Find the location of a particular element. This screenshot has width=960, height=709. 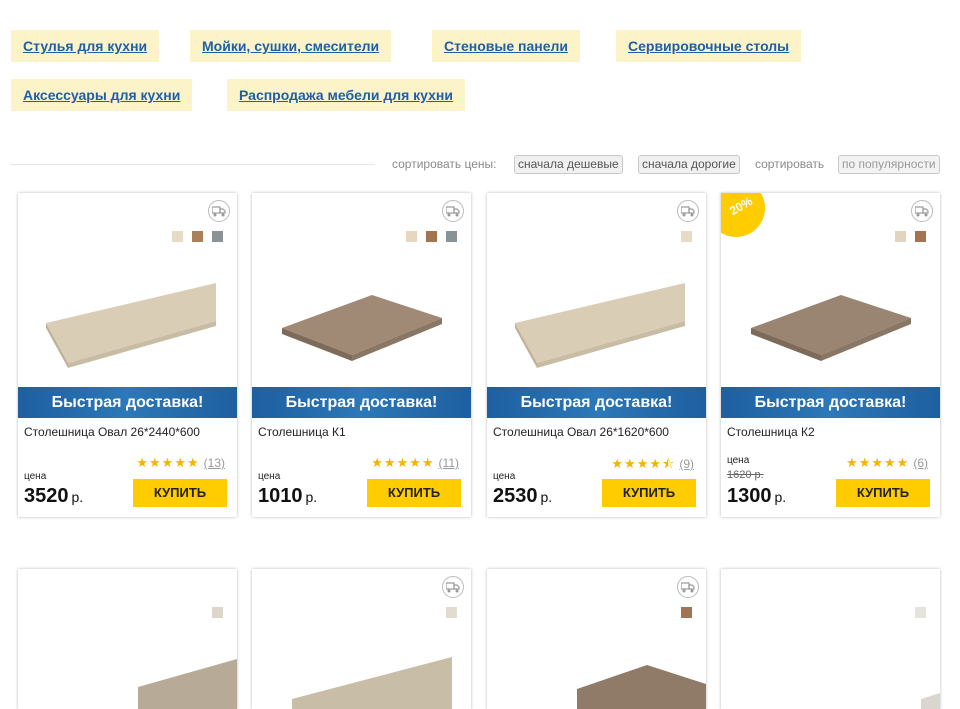

price-value: 1300 is located at coordinates (749, 496).